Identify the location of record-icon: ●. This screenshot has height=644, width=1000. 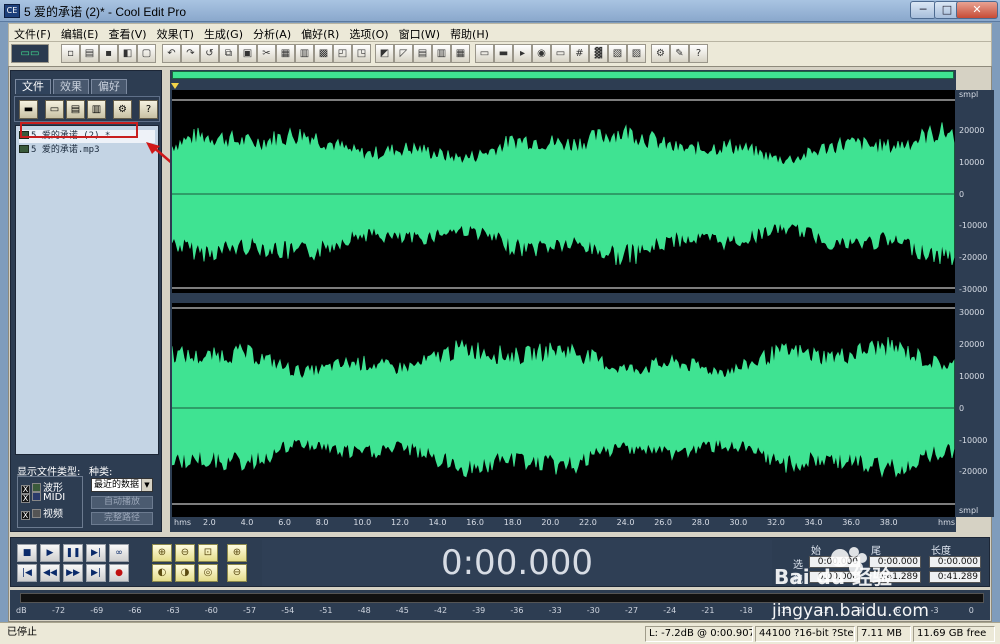
(119, 573).